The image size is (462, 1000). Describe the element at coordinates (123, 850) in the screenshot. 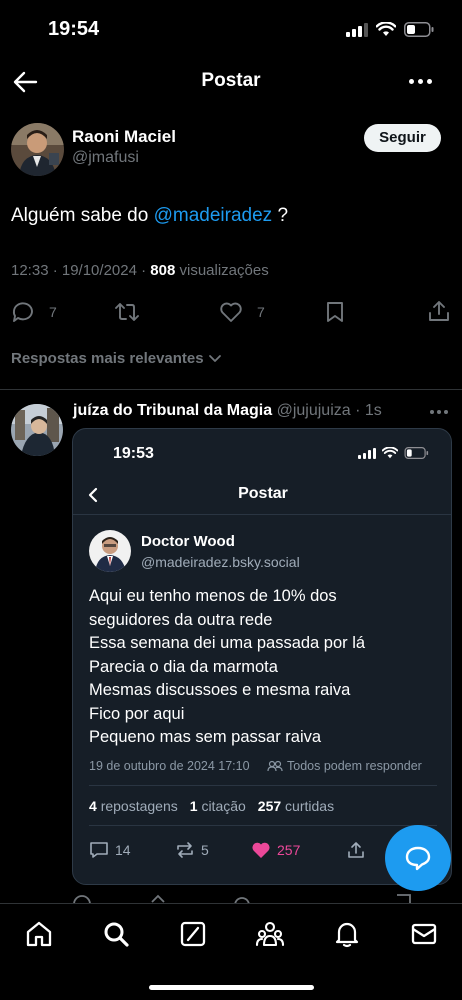

I see `embedded-reply-count: 14` at that location.